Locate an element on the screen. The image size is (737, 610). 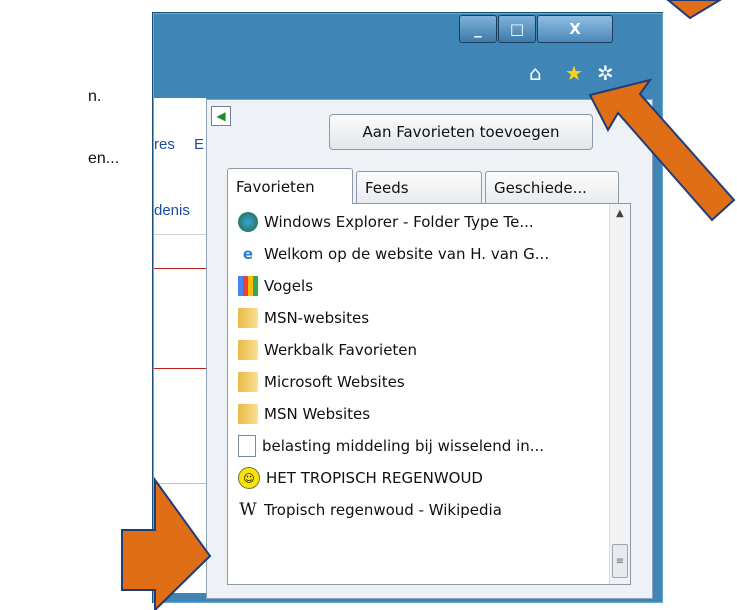
list-item: Vogels is located at coordinates (275, 286).